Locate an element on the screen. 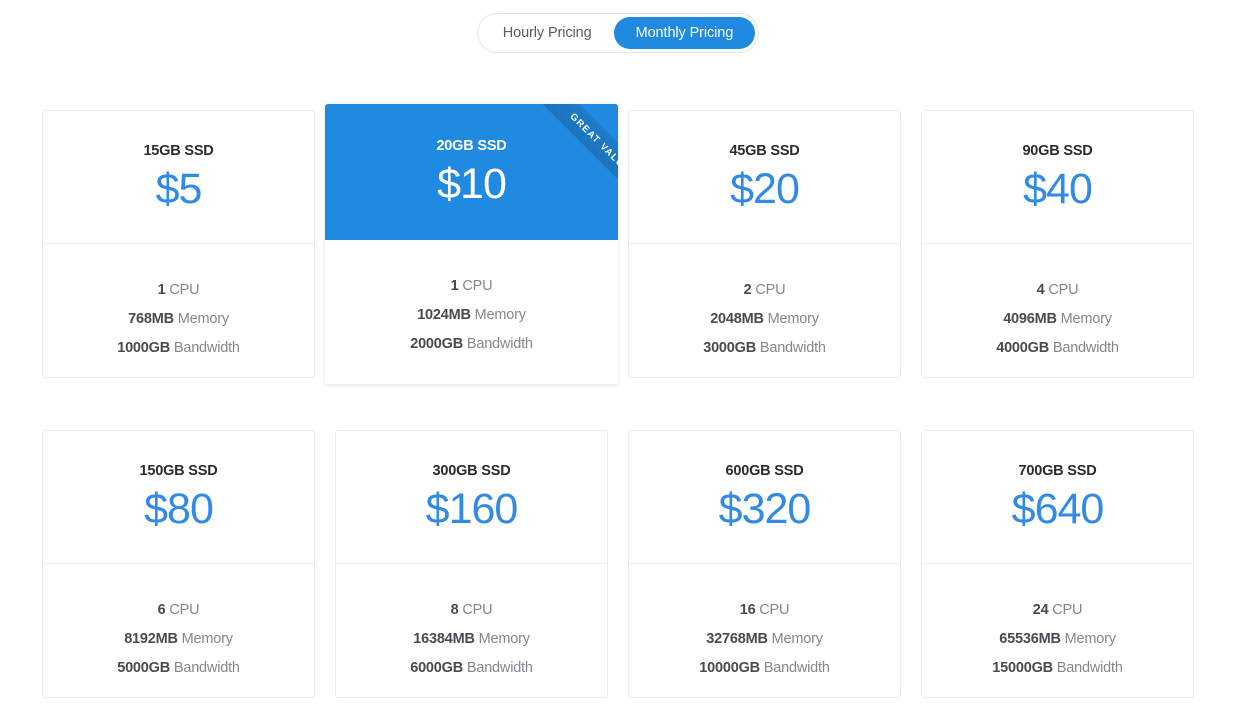  spec-cpu: 1 CPU is located at coordinates (179, 290).